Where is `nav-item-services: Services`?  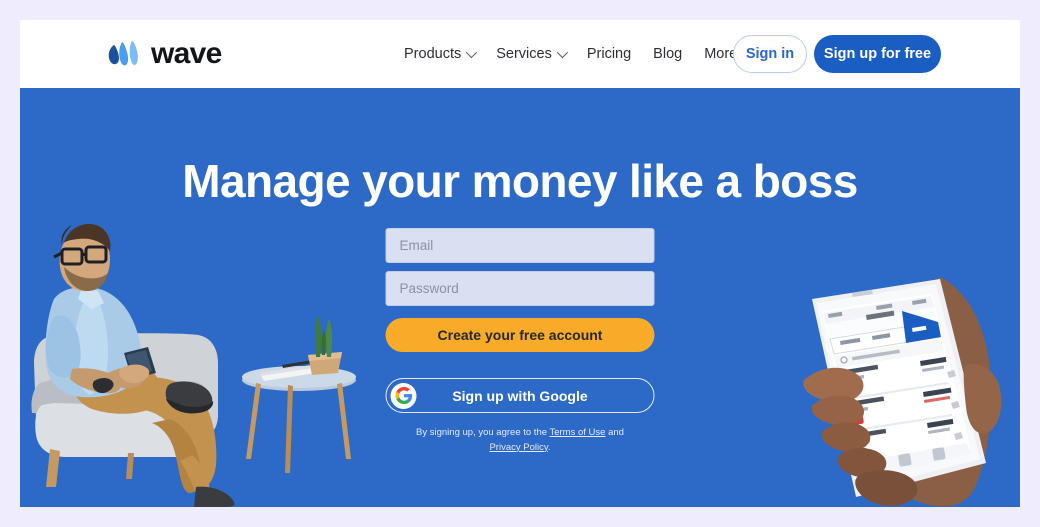
nav-item-services: Services is located at coordinates (530, 54).